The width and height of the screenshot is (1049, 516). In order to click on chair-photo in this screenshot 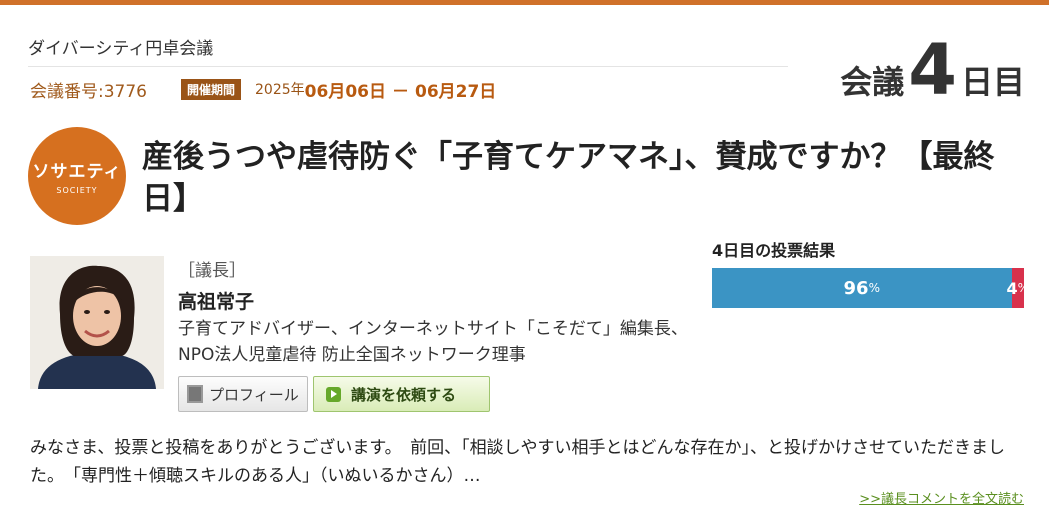, I will do `click(97, 322)`.